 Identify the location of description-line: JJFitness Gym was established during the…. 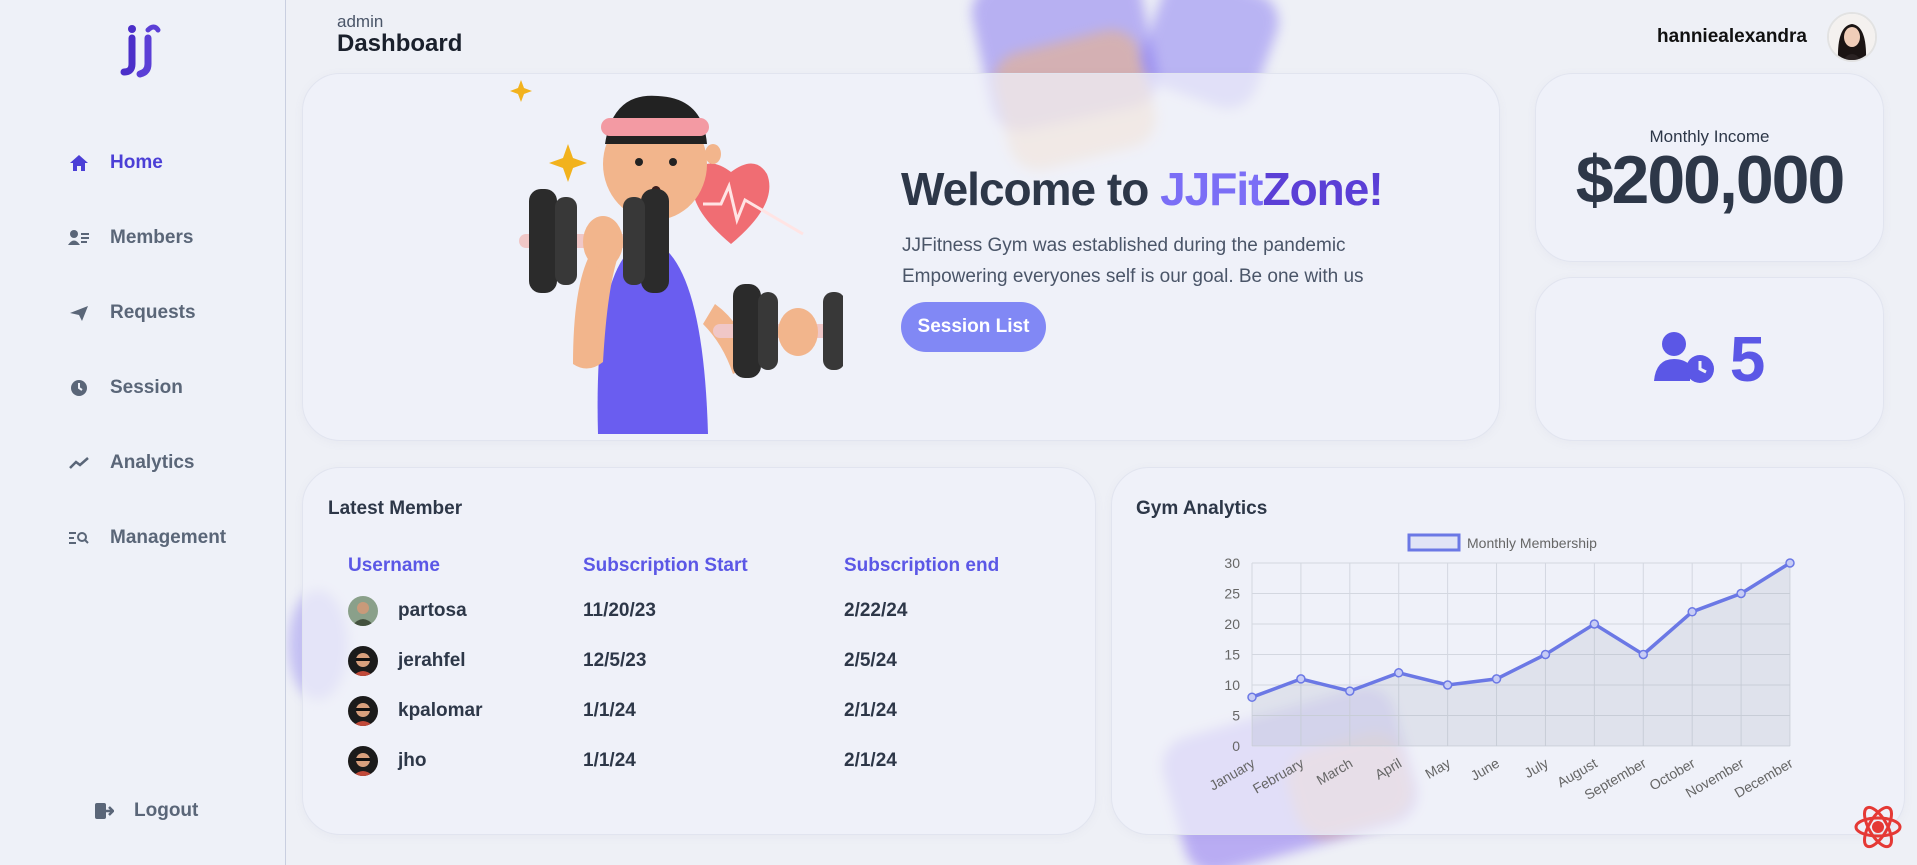
(1124, 245).